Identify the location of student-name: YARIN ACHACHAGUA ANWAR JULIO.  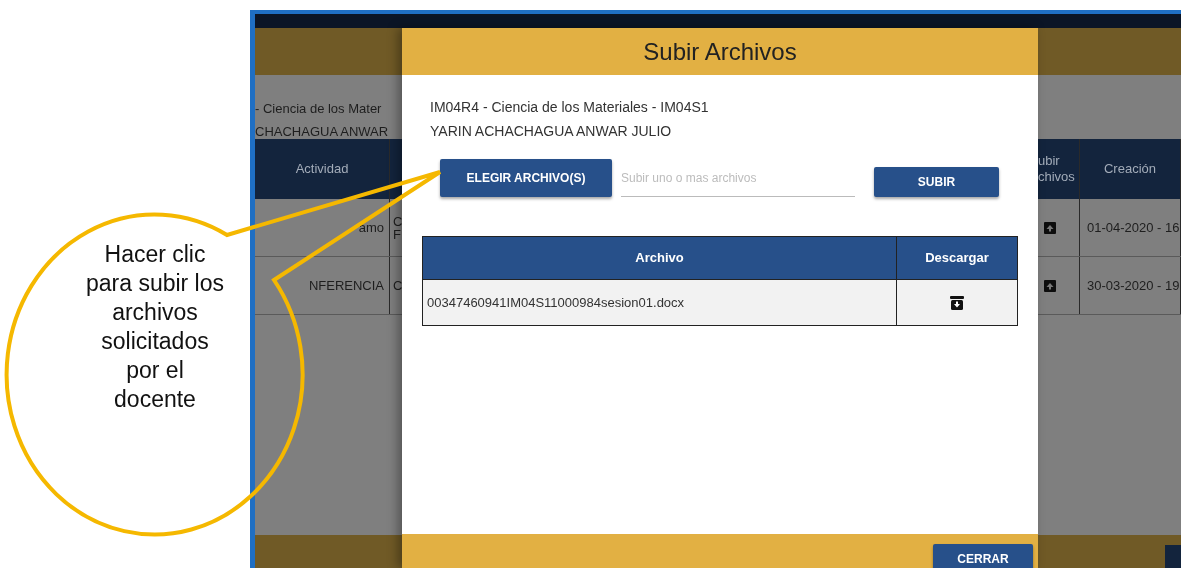
(551, 131).